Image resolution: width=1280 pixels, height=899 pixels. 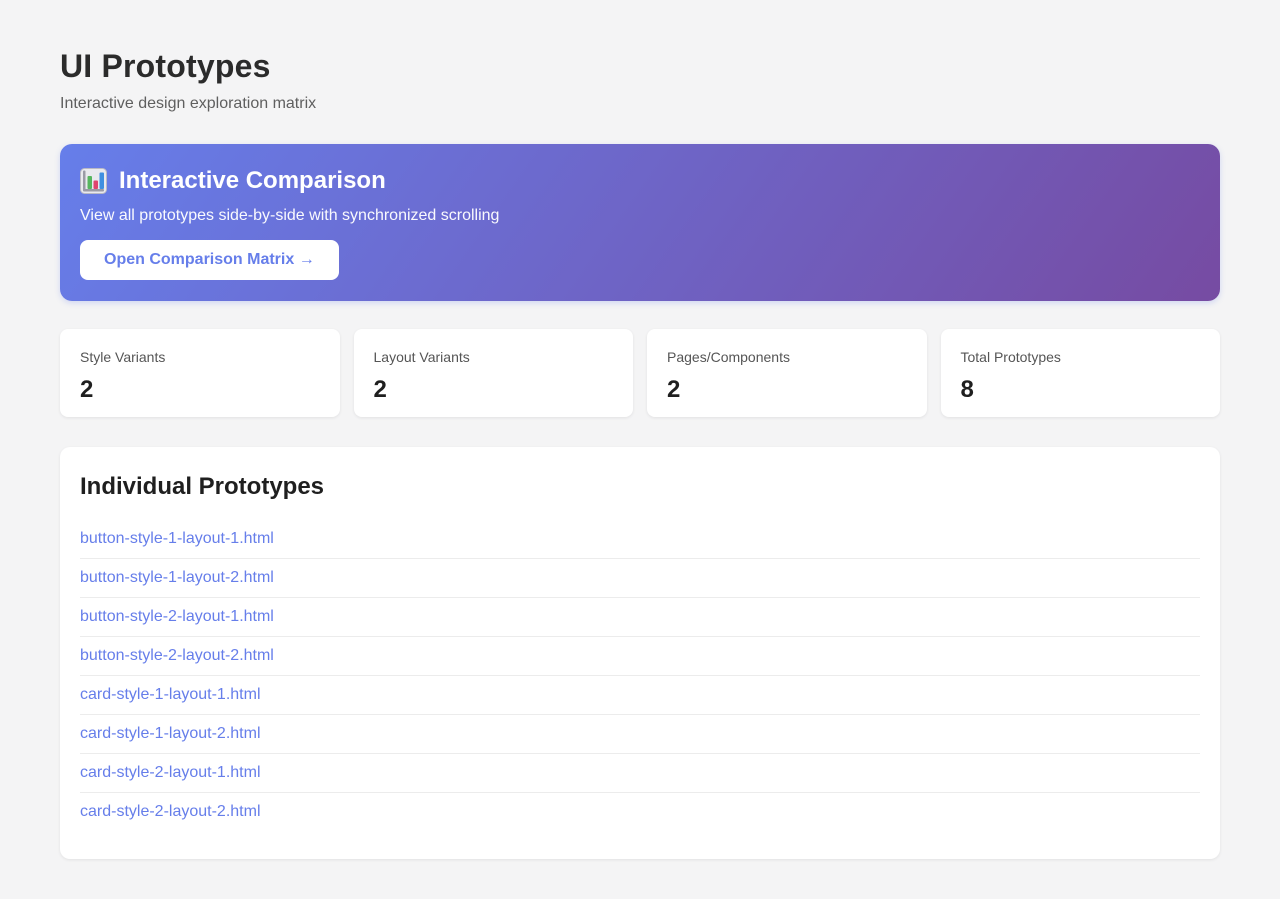 I want to click on prototype-link: card-style-1-layout-2.html, so click(x=640, y=734).